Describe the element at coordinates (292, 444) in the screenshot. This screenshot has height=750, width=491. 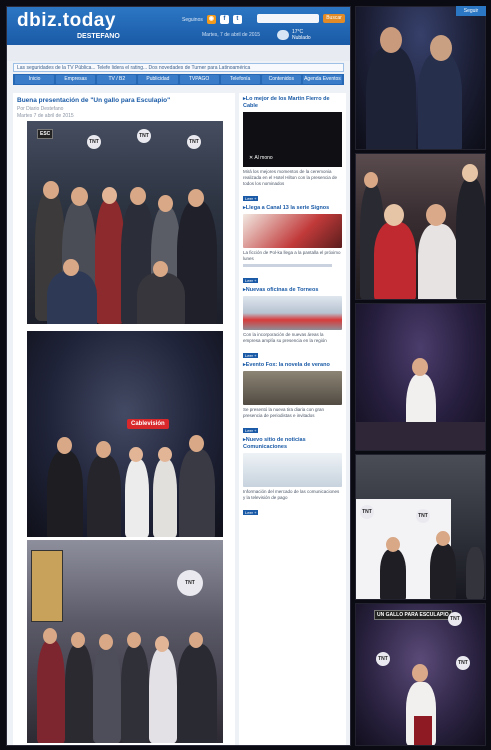
I see `sidebar-heading-5: Nuevo sitio de noticias Comunicaciones` at that location.